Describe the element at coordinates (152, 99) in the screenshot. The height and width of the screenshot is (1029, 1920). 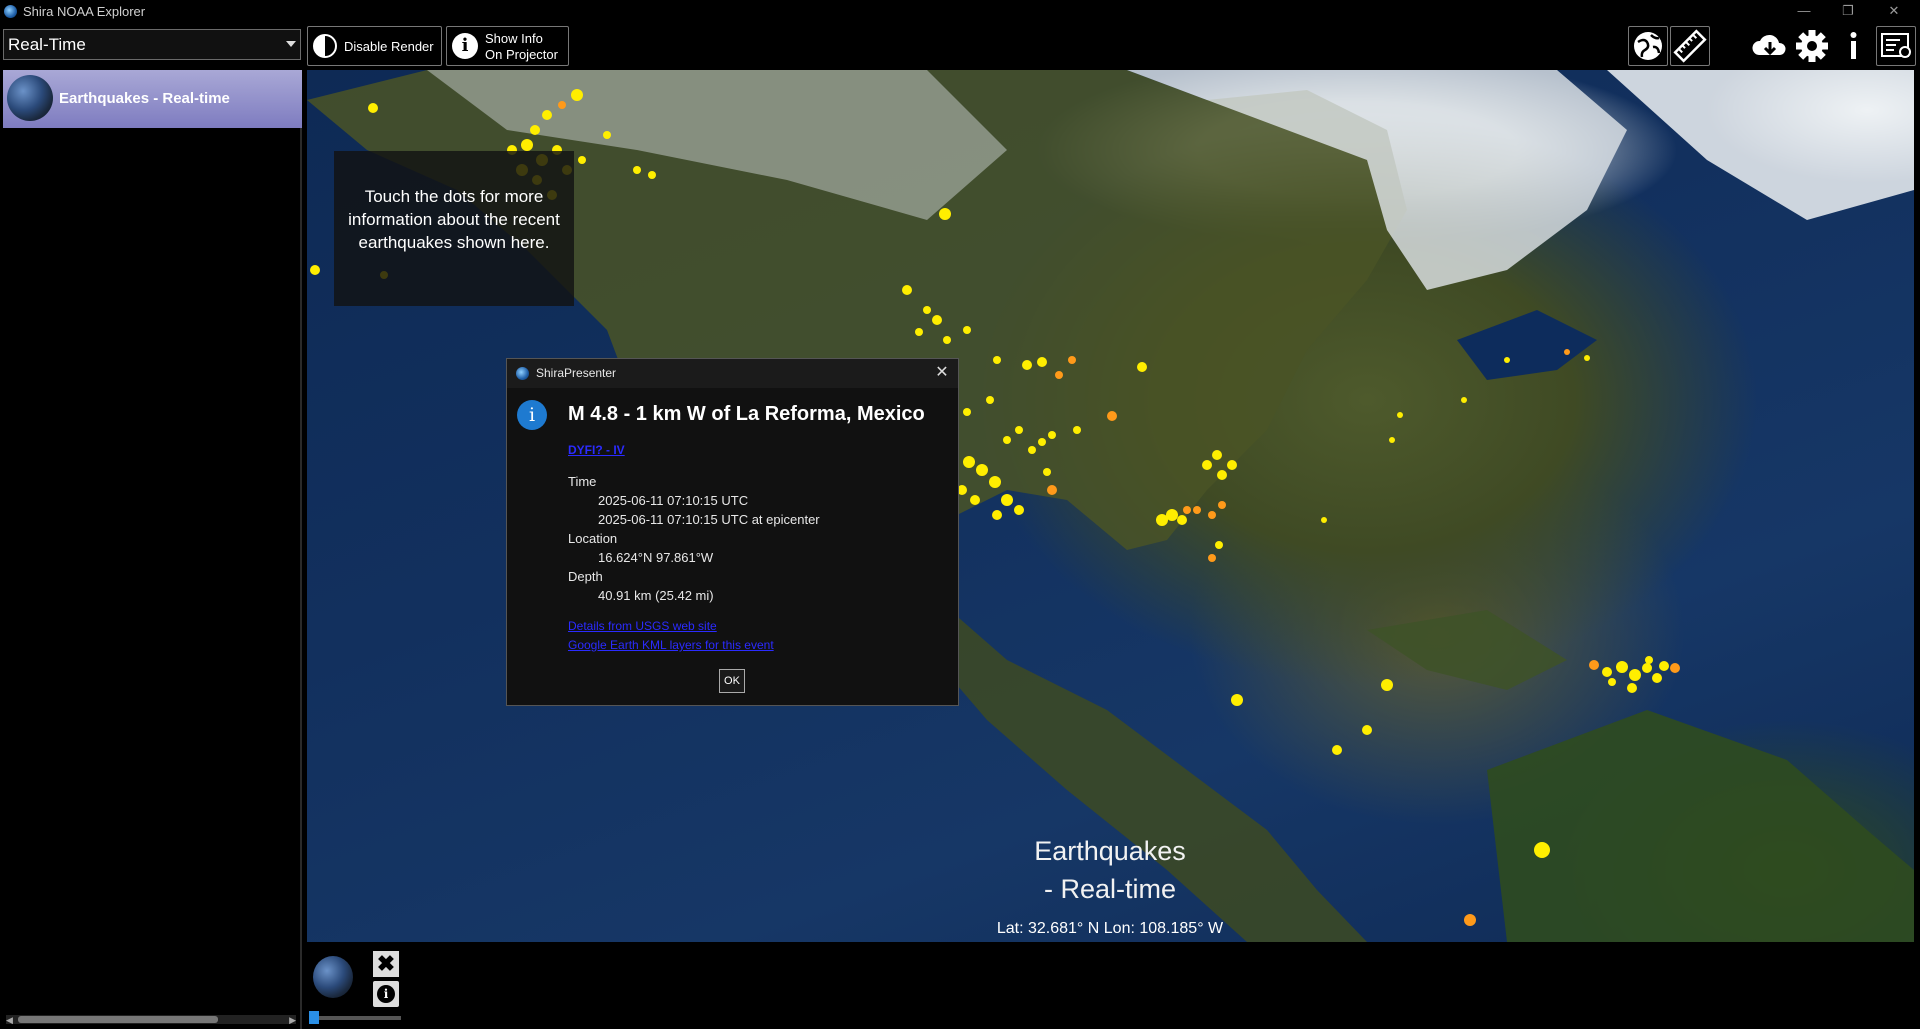
I see `sidebar-item-earthquakes-real-time: Earthquakes - Real-time` at that location.